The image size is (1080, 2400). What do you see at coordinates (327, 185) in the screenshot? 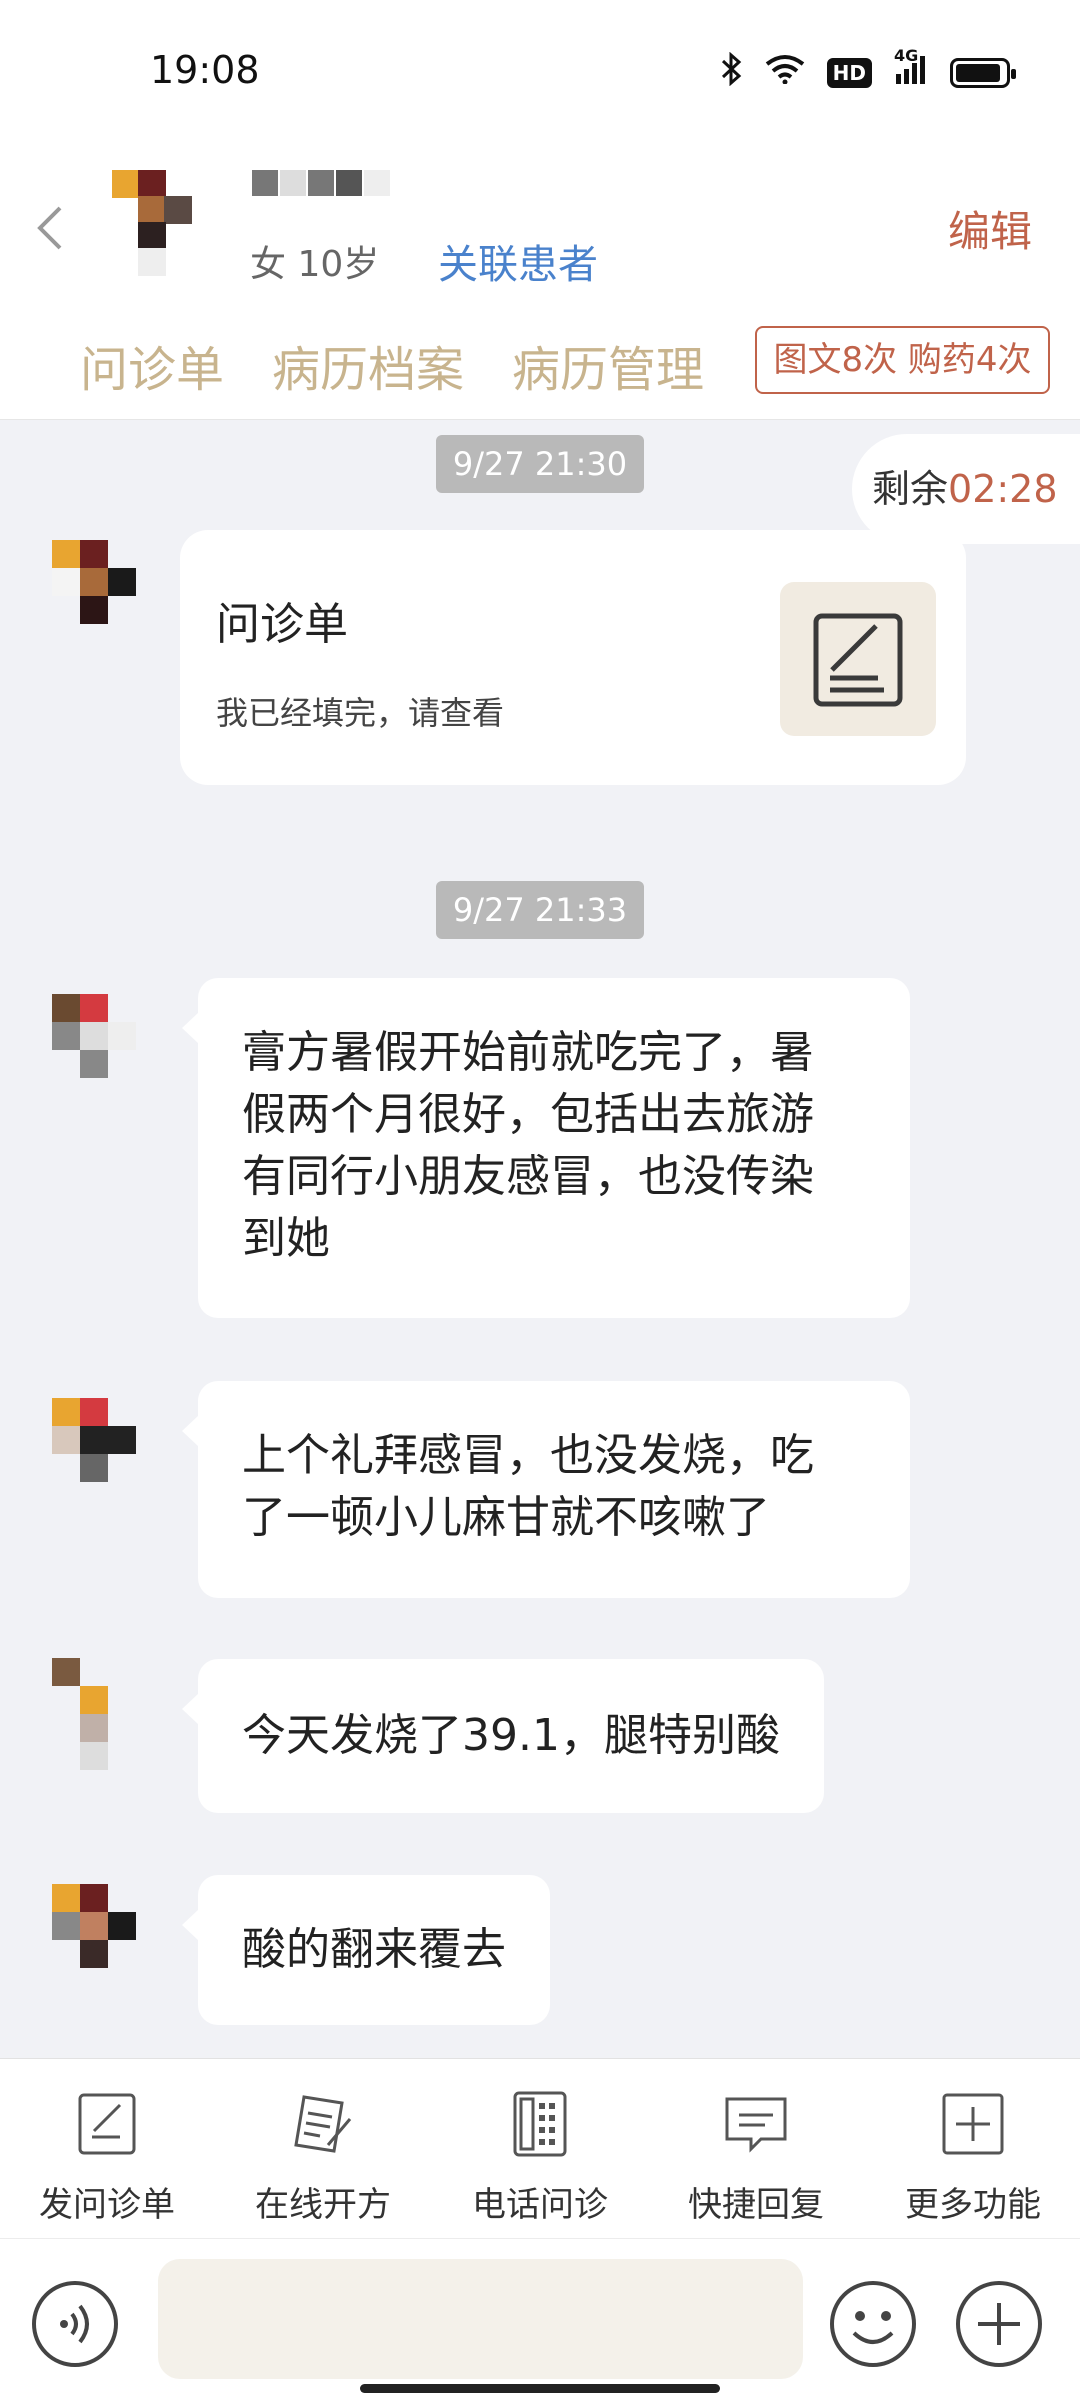
I see `patient-name-redacted` at bounding box center [327, 185].